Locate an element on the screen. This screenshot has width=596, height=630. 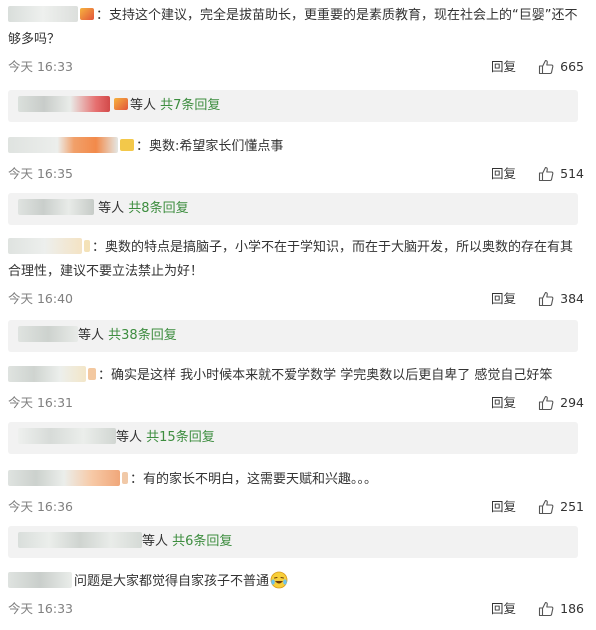
like-button: 294 is located at coordinates (559, 403).